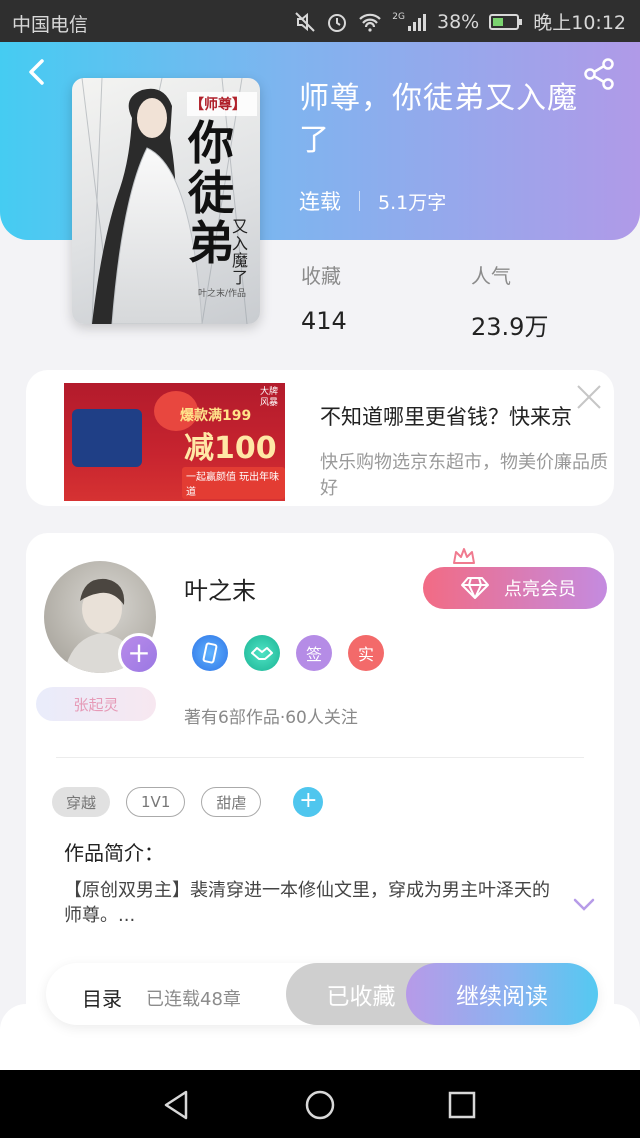 Image resolution: width=640 pixels, height=1138 pixels. Describe the element at coordinates (464, 556) in the screenshot. I see `crown-icon` at that location.